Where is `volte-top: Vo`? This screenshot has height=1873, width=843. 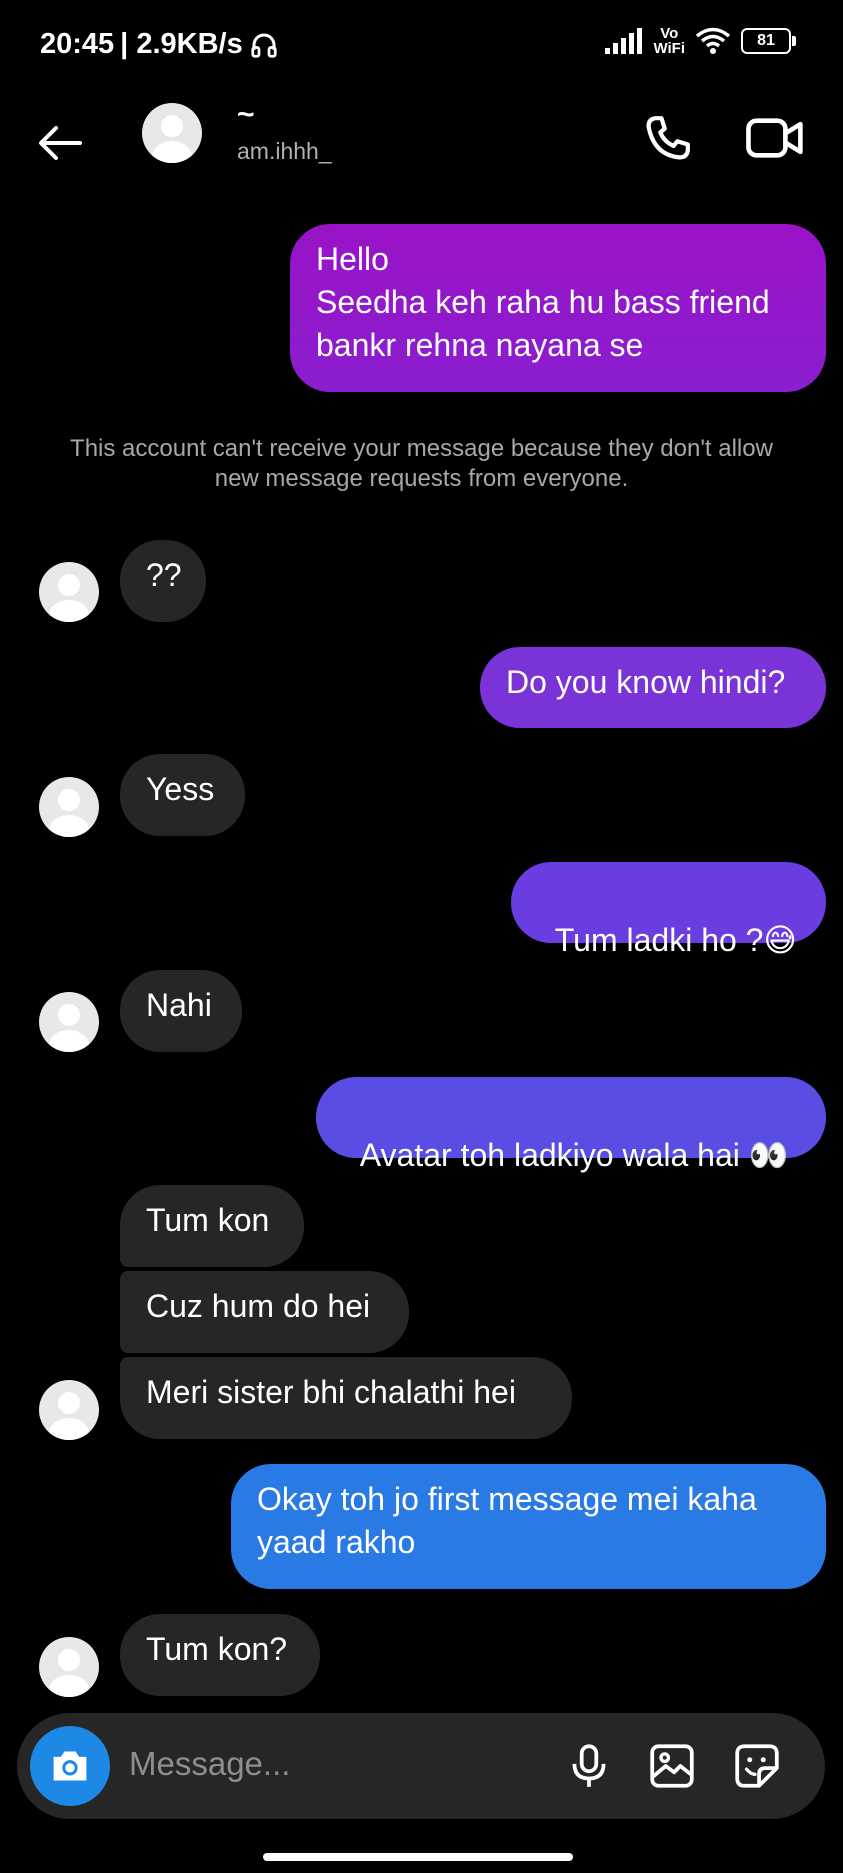
volte-top: Vo is located at coordinates (669, 33).